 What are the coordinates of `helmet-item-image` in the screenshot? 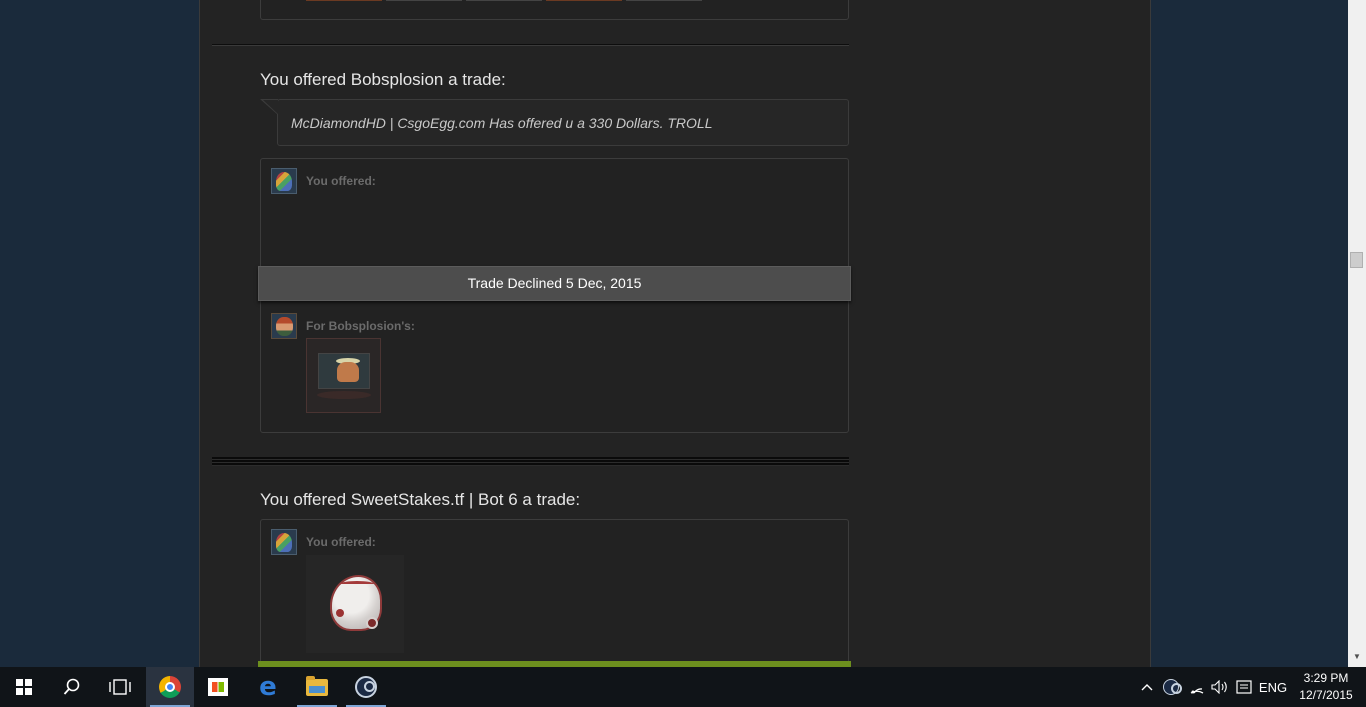 It's located at (356, 603).